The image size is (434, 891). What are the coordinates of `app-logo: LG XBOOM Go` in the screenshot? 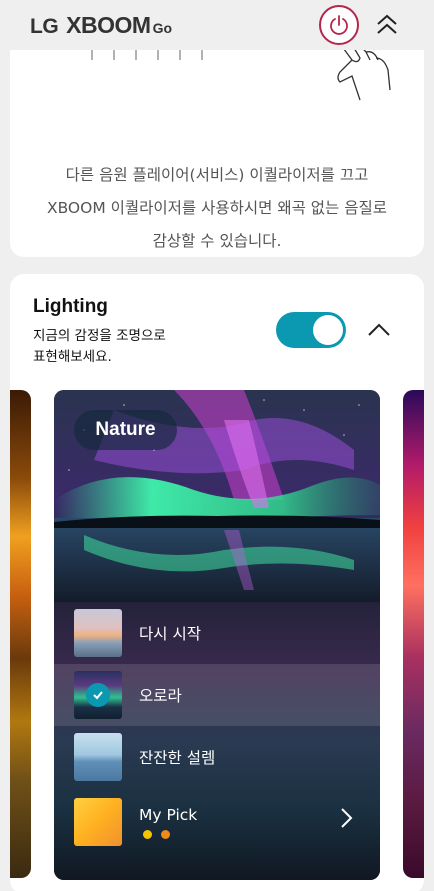 It's located at (101, 25).